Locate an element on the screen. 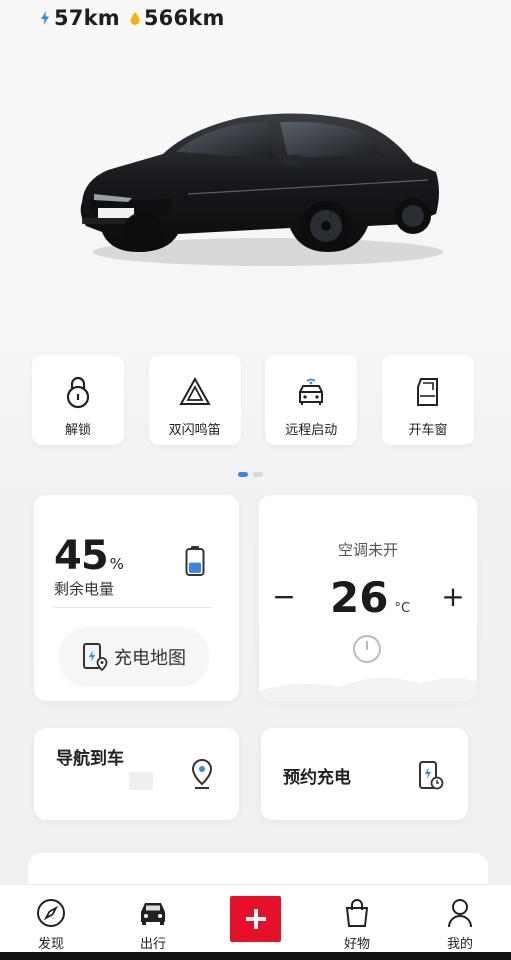 This screenshot has width=511, height=960. fuel-range: 566km is located at coordinates (177, 18).